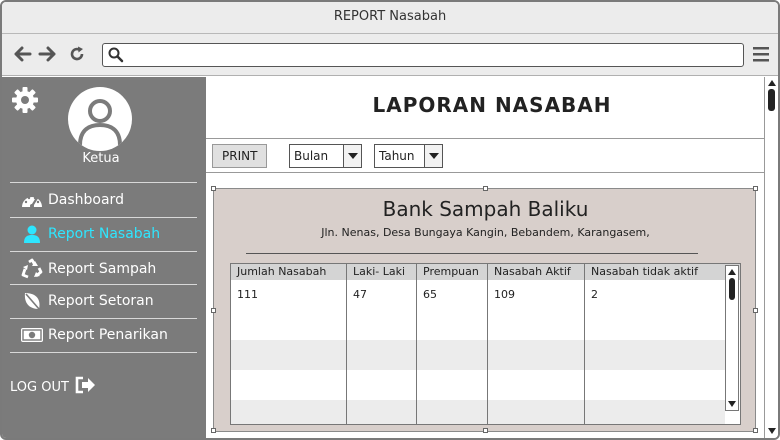 The width and height of the screenshot is (780, 440). I want to click on reload-icon, so click(77, 54).